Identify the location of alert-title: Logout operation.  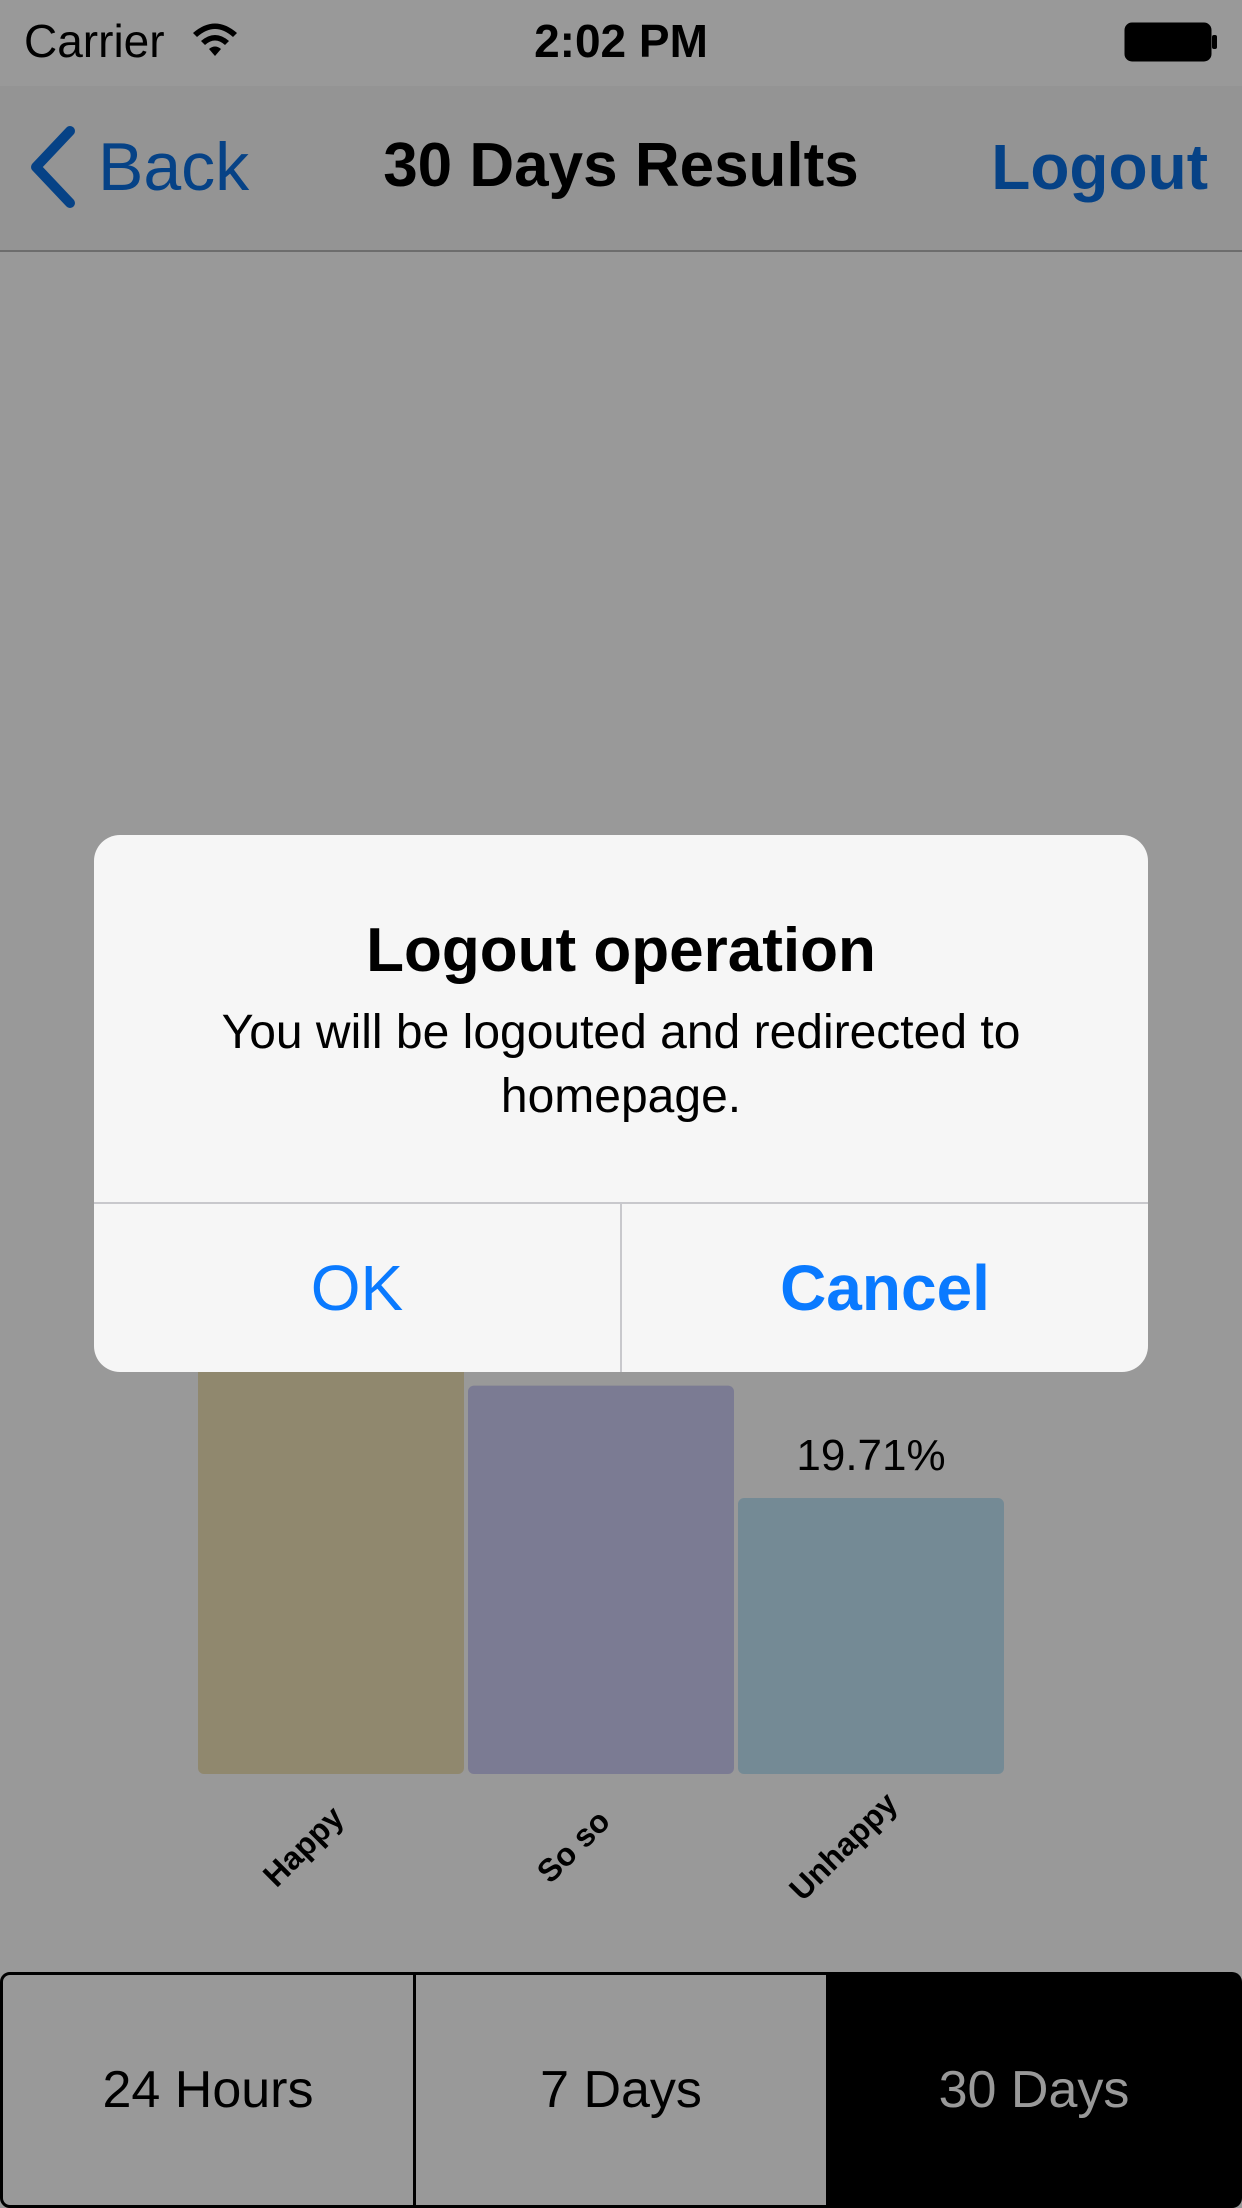
(621, 950).